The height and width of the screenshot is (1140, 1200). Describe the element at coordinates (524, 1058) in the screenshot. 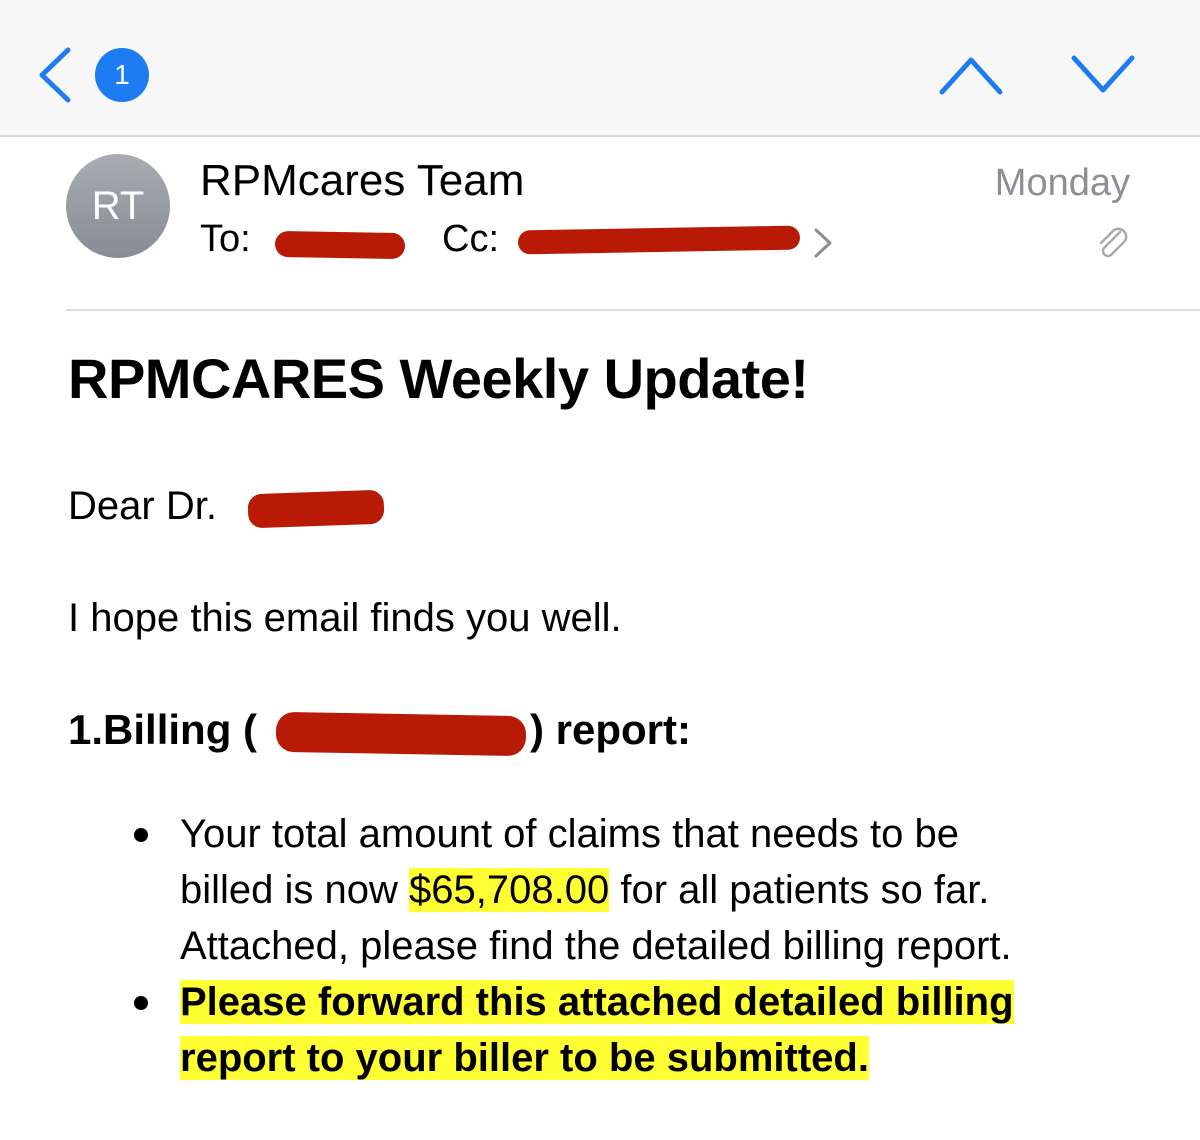

I see `bullet2-line2: report to your biller to be submitted.` at that location.